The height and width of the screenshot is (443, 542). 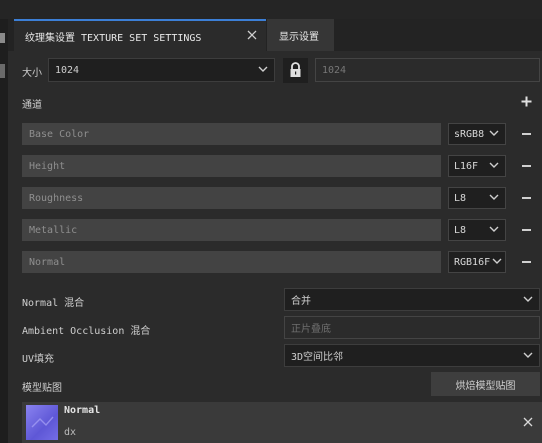 I want to click on uv-padding-label: UV填充, so click(x=38, y=359).